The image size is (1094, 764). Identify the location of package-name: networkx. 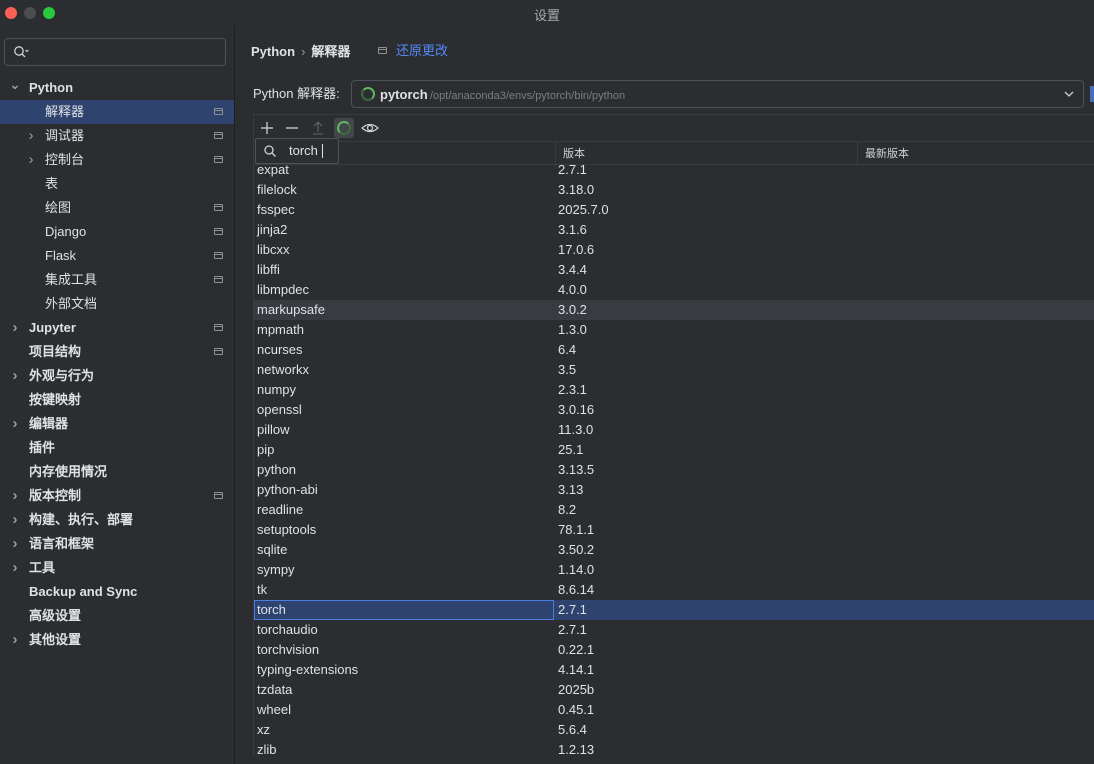
(283, 369).